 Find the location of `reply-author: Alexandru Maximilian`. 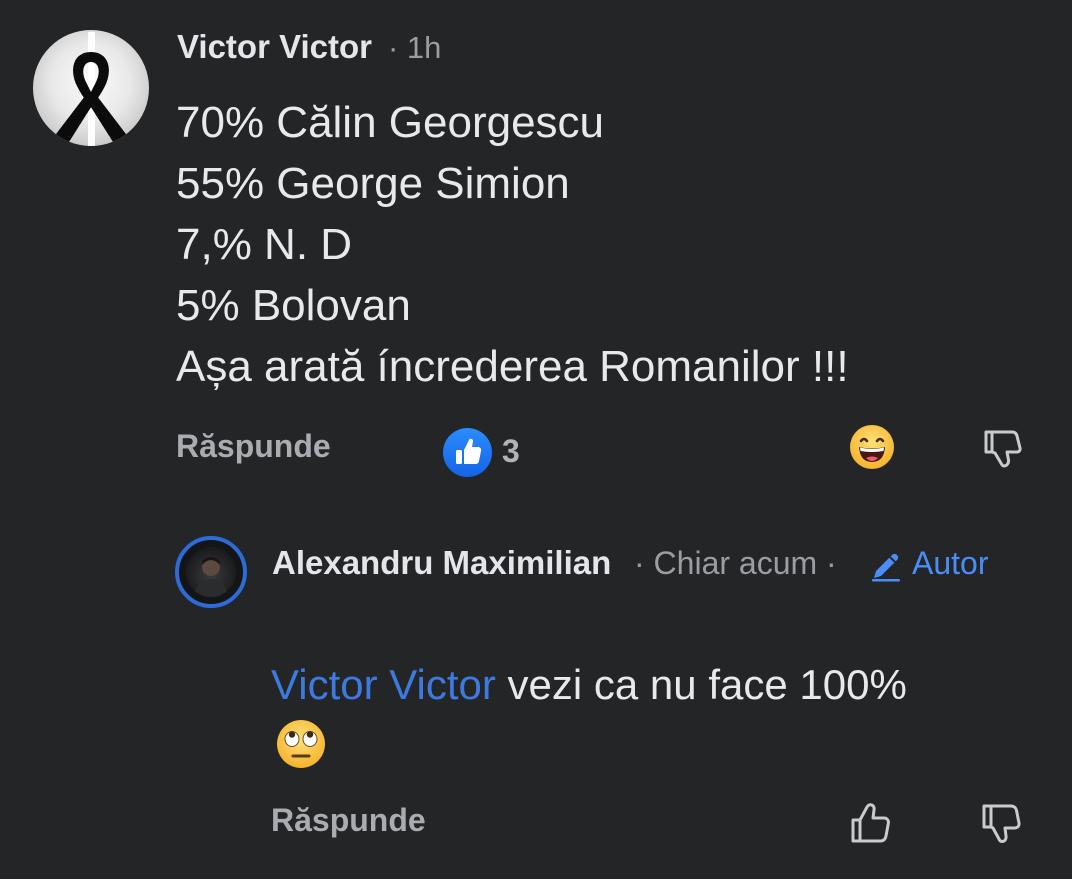

reply-author: Alexandru Maximilian is located at coordinates (441, 563).